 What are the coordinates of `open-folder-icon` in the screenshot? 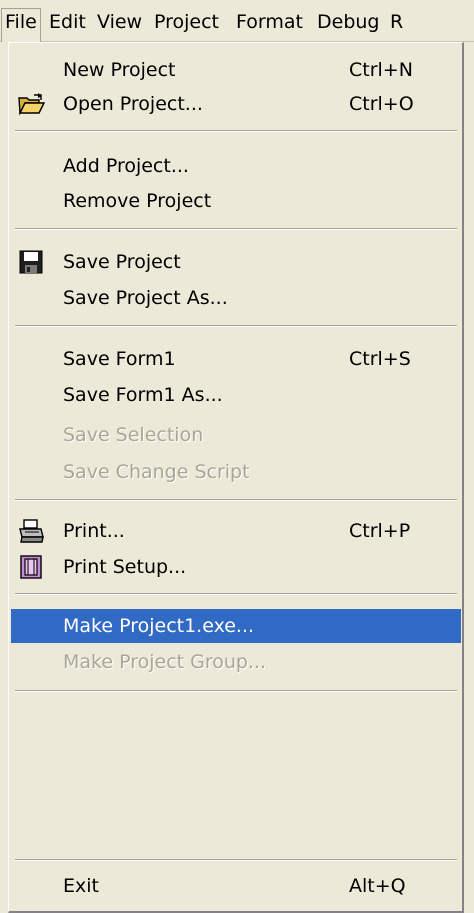 It's located at (31, 104).